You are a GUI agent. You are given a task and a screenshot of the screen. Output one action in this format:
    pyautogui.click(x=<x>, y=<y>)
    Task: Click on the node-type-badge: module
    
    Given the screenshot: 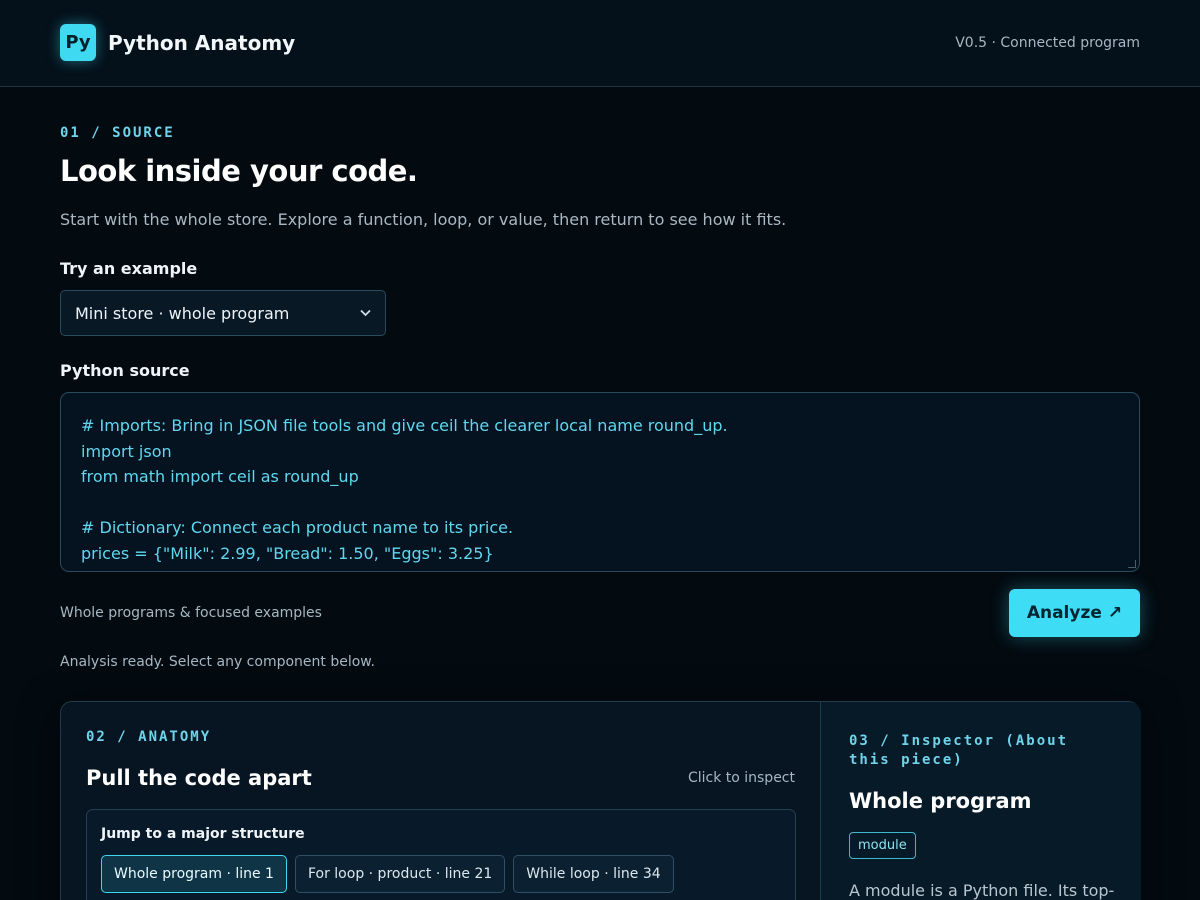 What is the action you would take?
    pyautogui.click(x=882, y=845)
    